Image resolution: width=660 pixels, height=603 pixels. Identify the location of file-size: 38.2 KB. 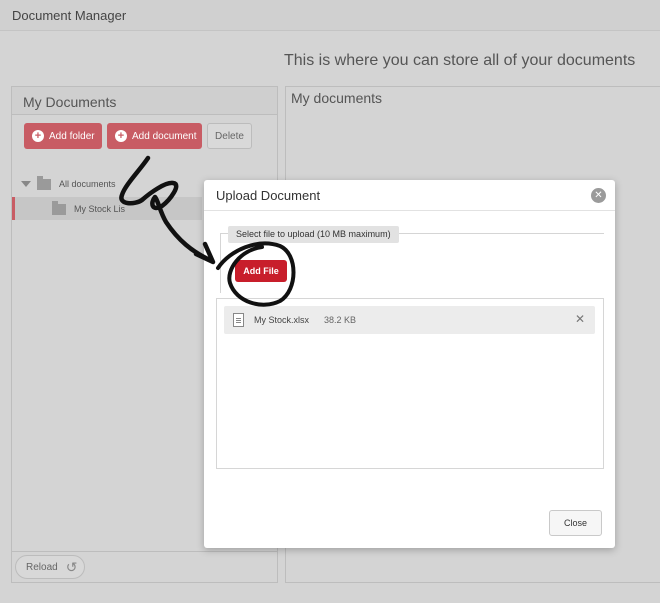
(340, 320).